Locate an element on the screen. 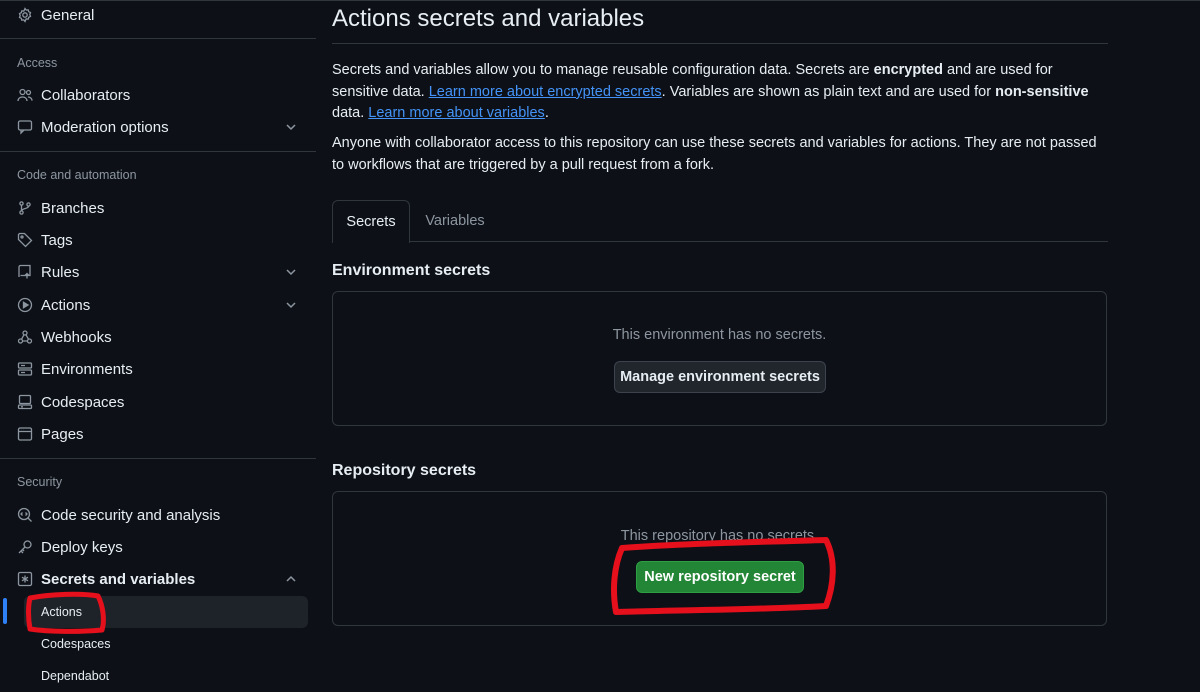 Image resolution: width=1200 pixels, height=692 pixels. sidebar-item-label: Branches is located at coordinates (73, 208).